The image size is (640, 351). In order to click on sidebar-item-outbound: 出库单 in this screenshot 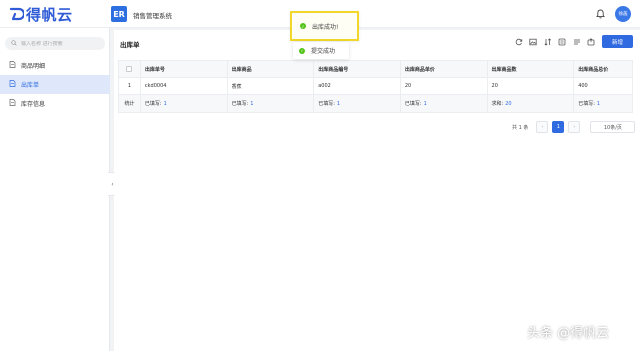, I will do `click(55, 84)`.